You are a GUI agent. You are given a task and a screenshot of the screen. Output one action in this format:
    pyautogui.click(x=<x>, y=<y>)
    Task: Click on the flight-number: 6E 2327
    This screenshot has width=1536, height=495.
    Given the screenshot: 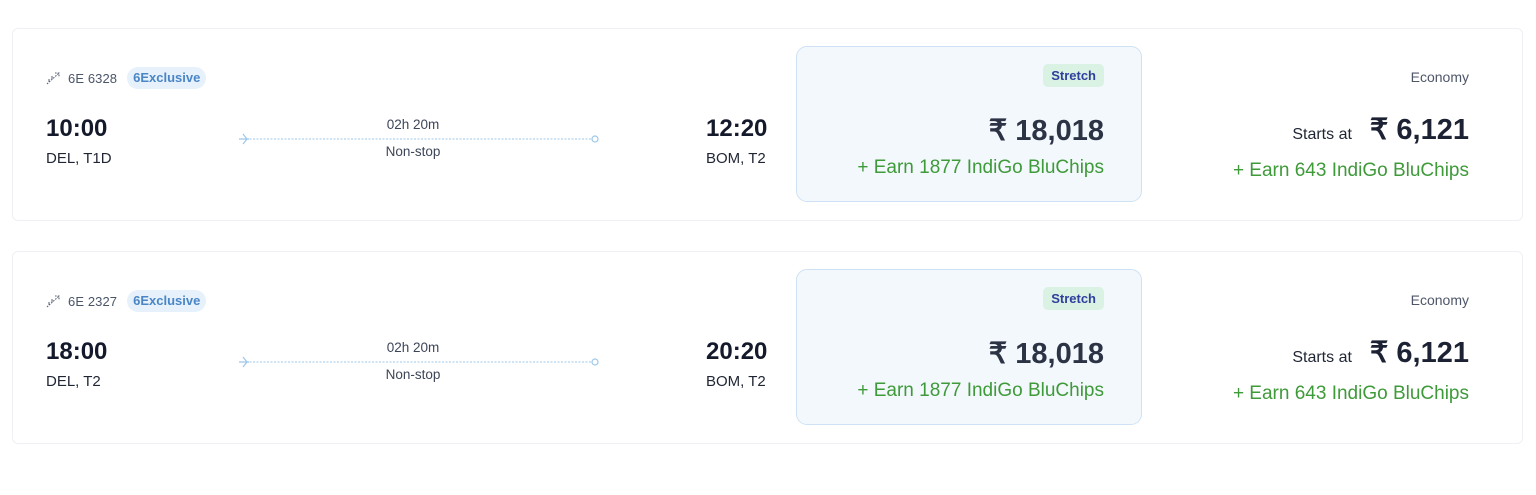 What is the action you would take?
    pyautogui.click(x=93, y=301)
    